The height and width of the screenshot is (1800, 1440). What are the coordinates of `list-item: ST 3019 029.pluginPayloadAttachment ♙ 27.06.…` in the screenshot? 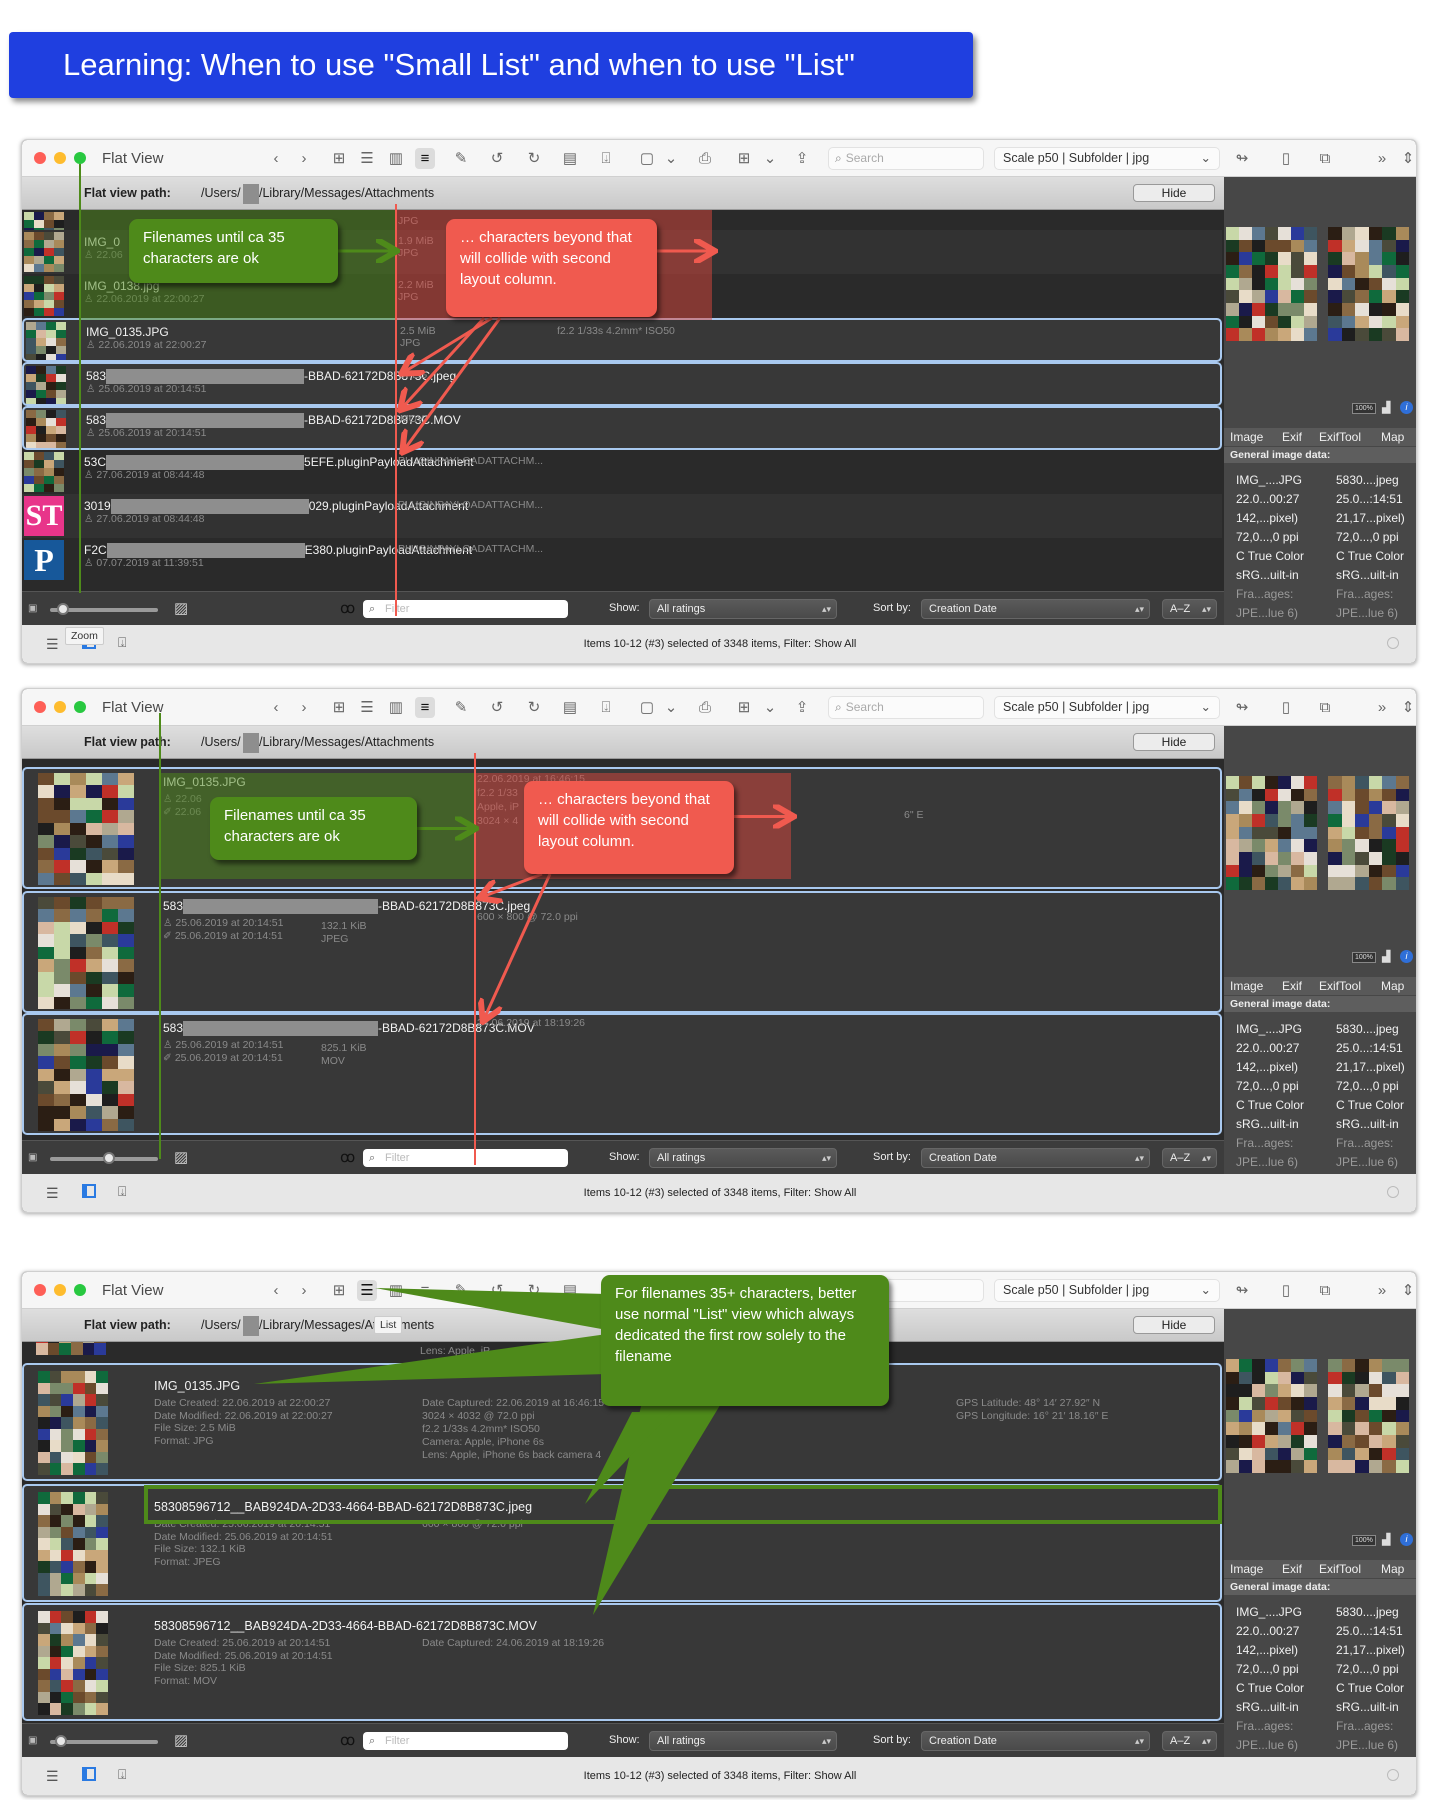 It's located at (622, 516).